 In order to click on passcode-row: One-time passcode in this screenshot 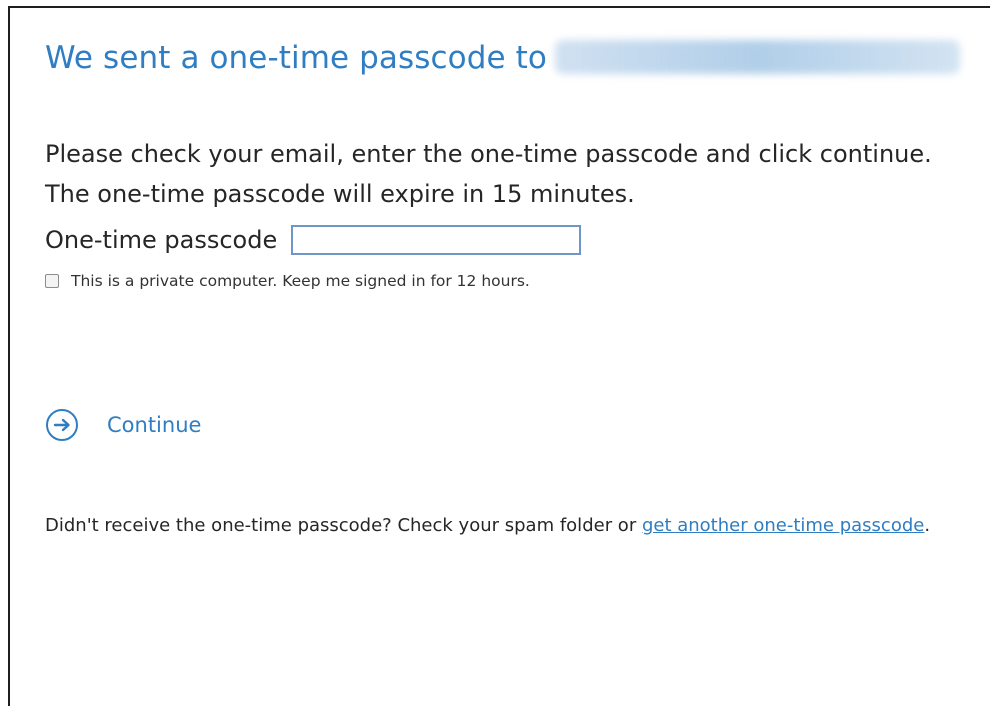, I will do `click(313, 240)`.